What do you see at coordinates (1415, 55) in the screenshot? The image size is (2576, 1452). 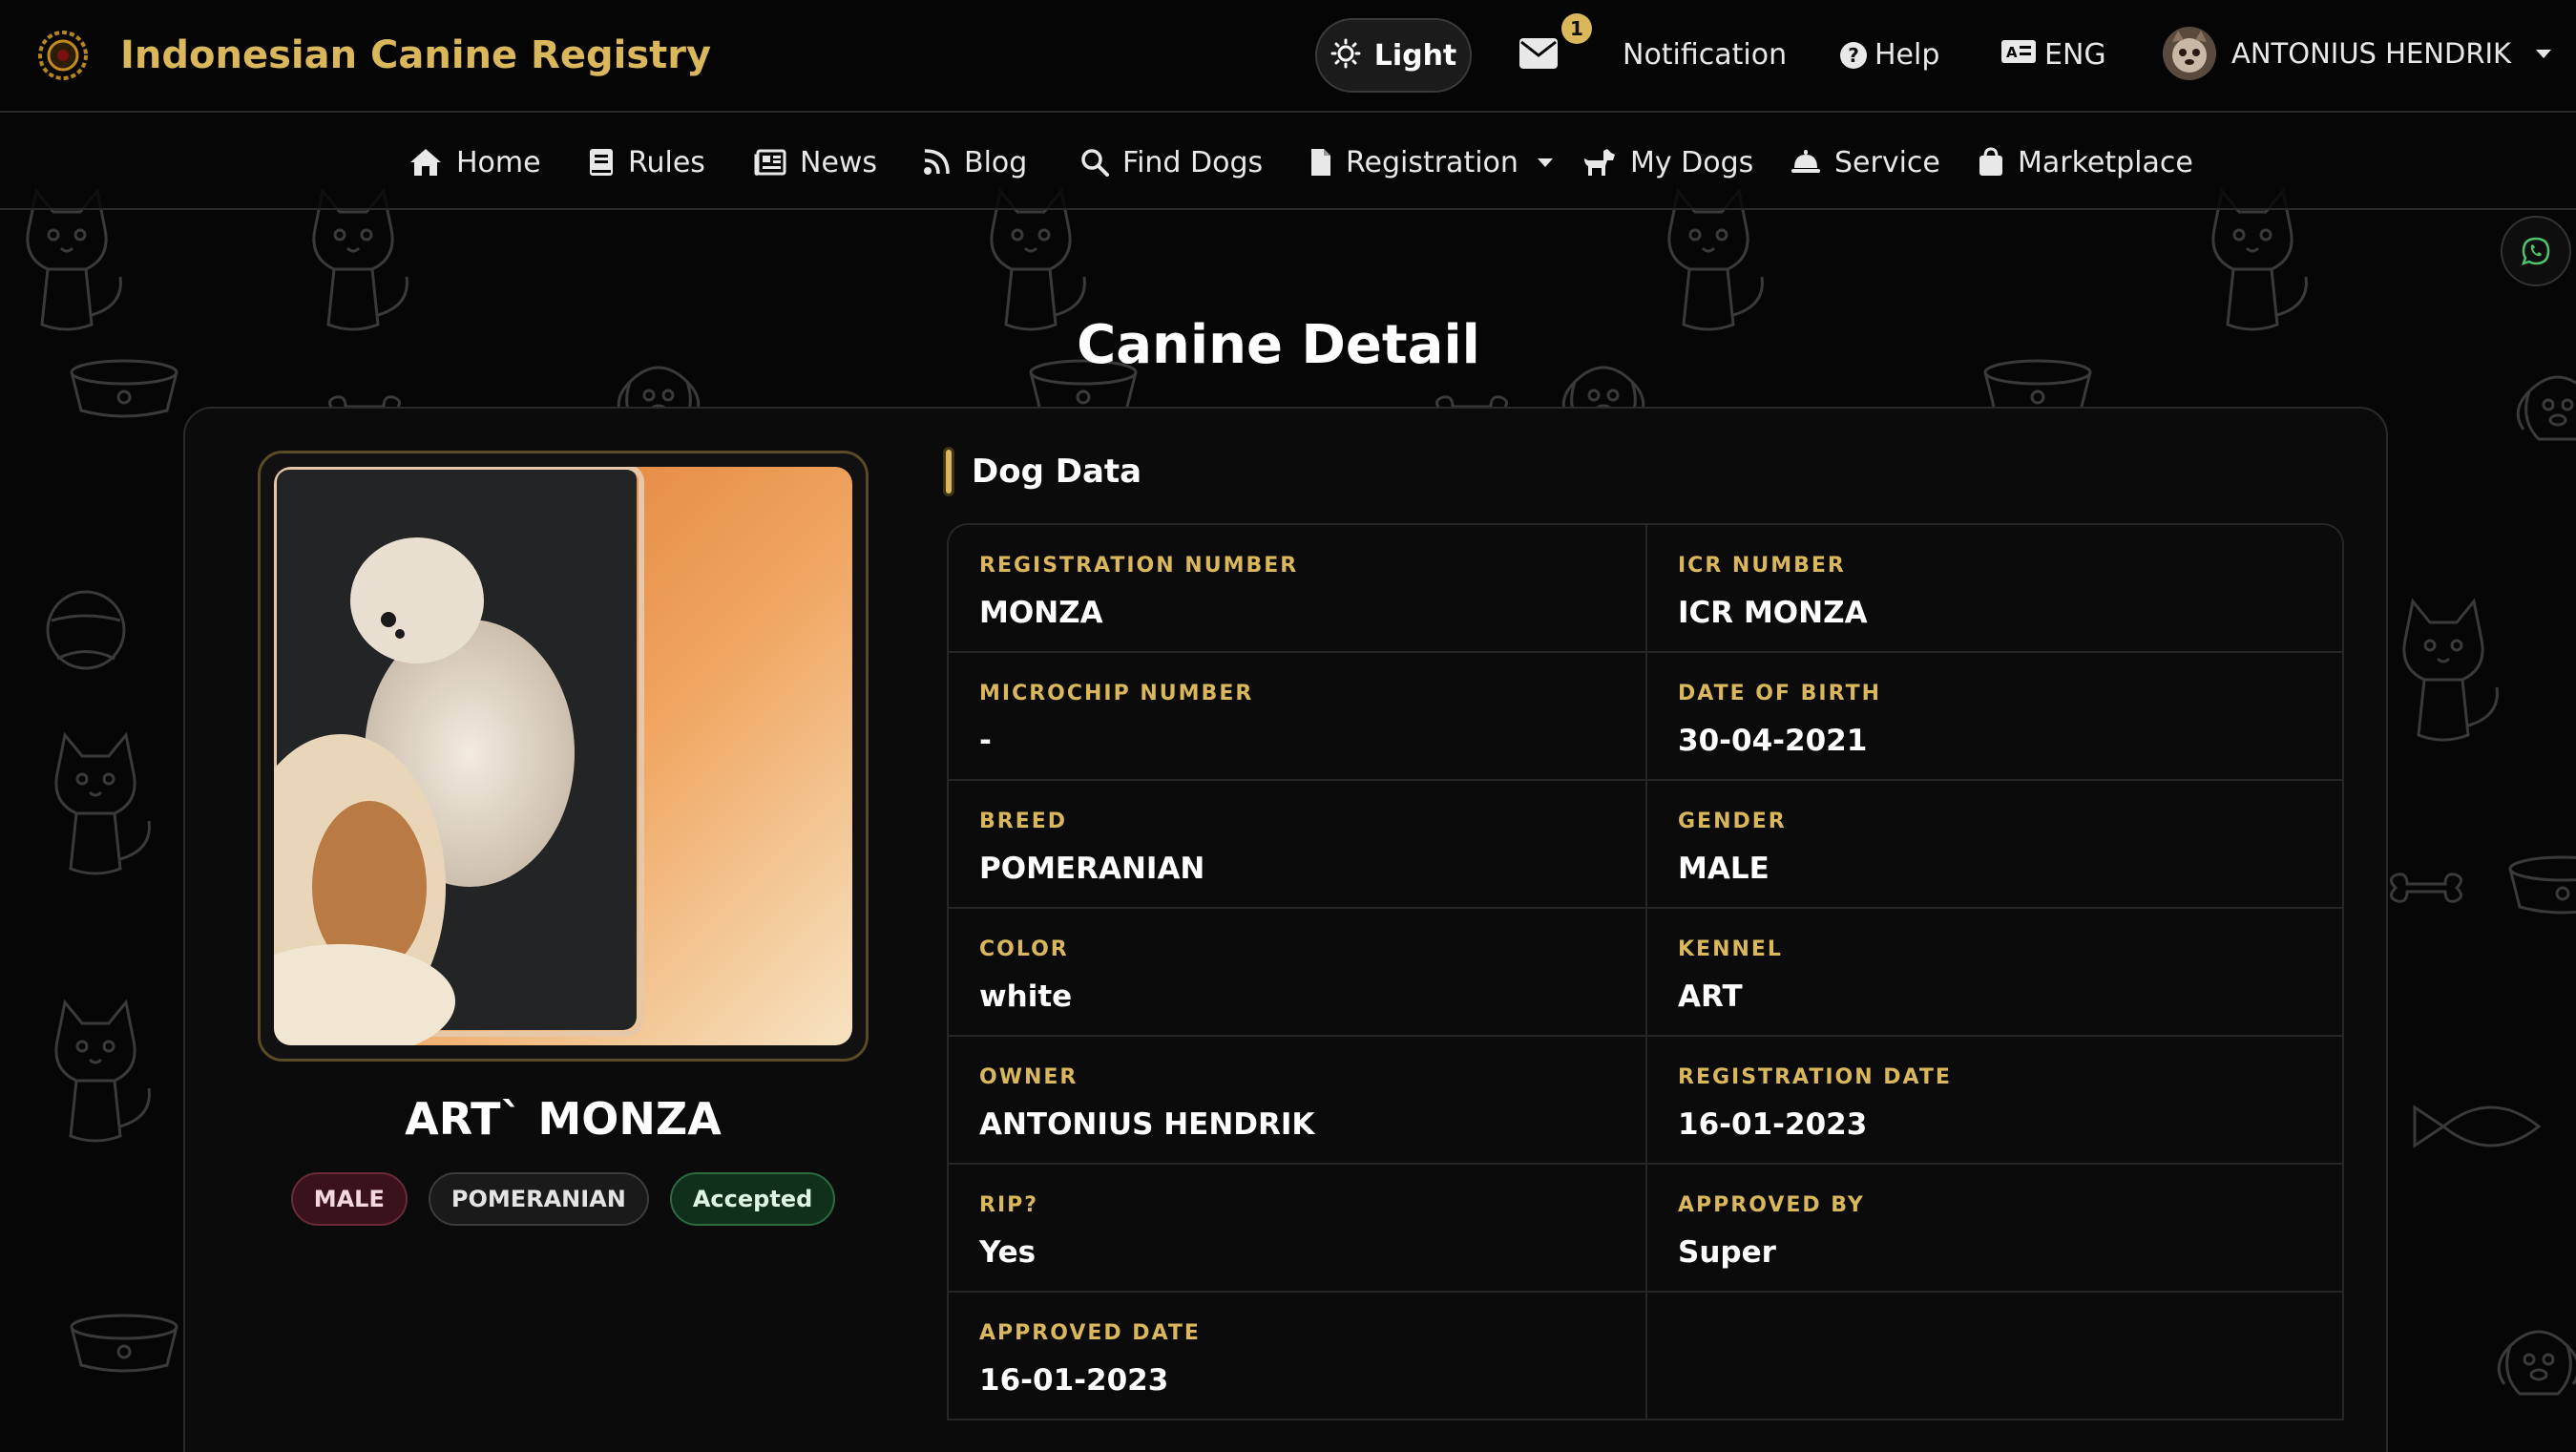 I see `theme-label: Light` at bounding box center [1415, 55].